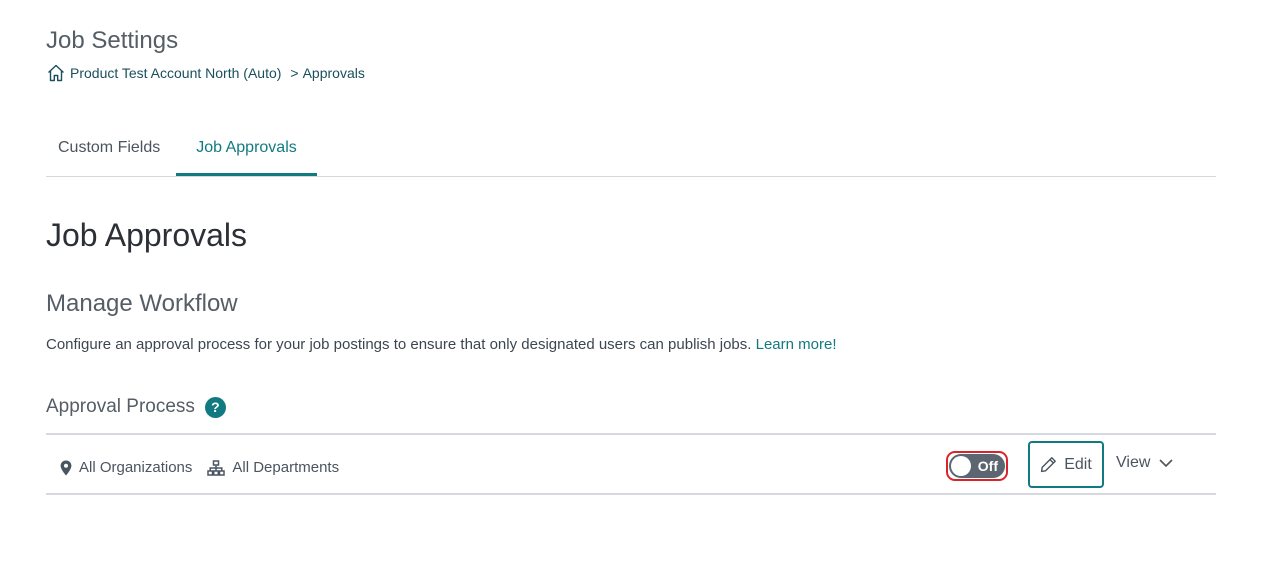 The height and width of the screenshot is (569, 1261). Describe the element at coordinates (631, 151) in the screenshot. I see `tab-bar: Custom Fields Job Approvals` at that location.